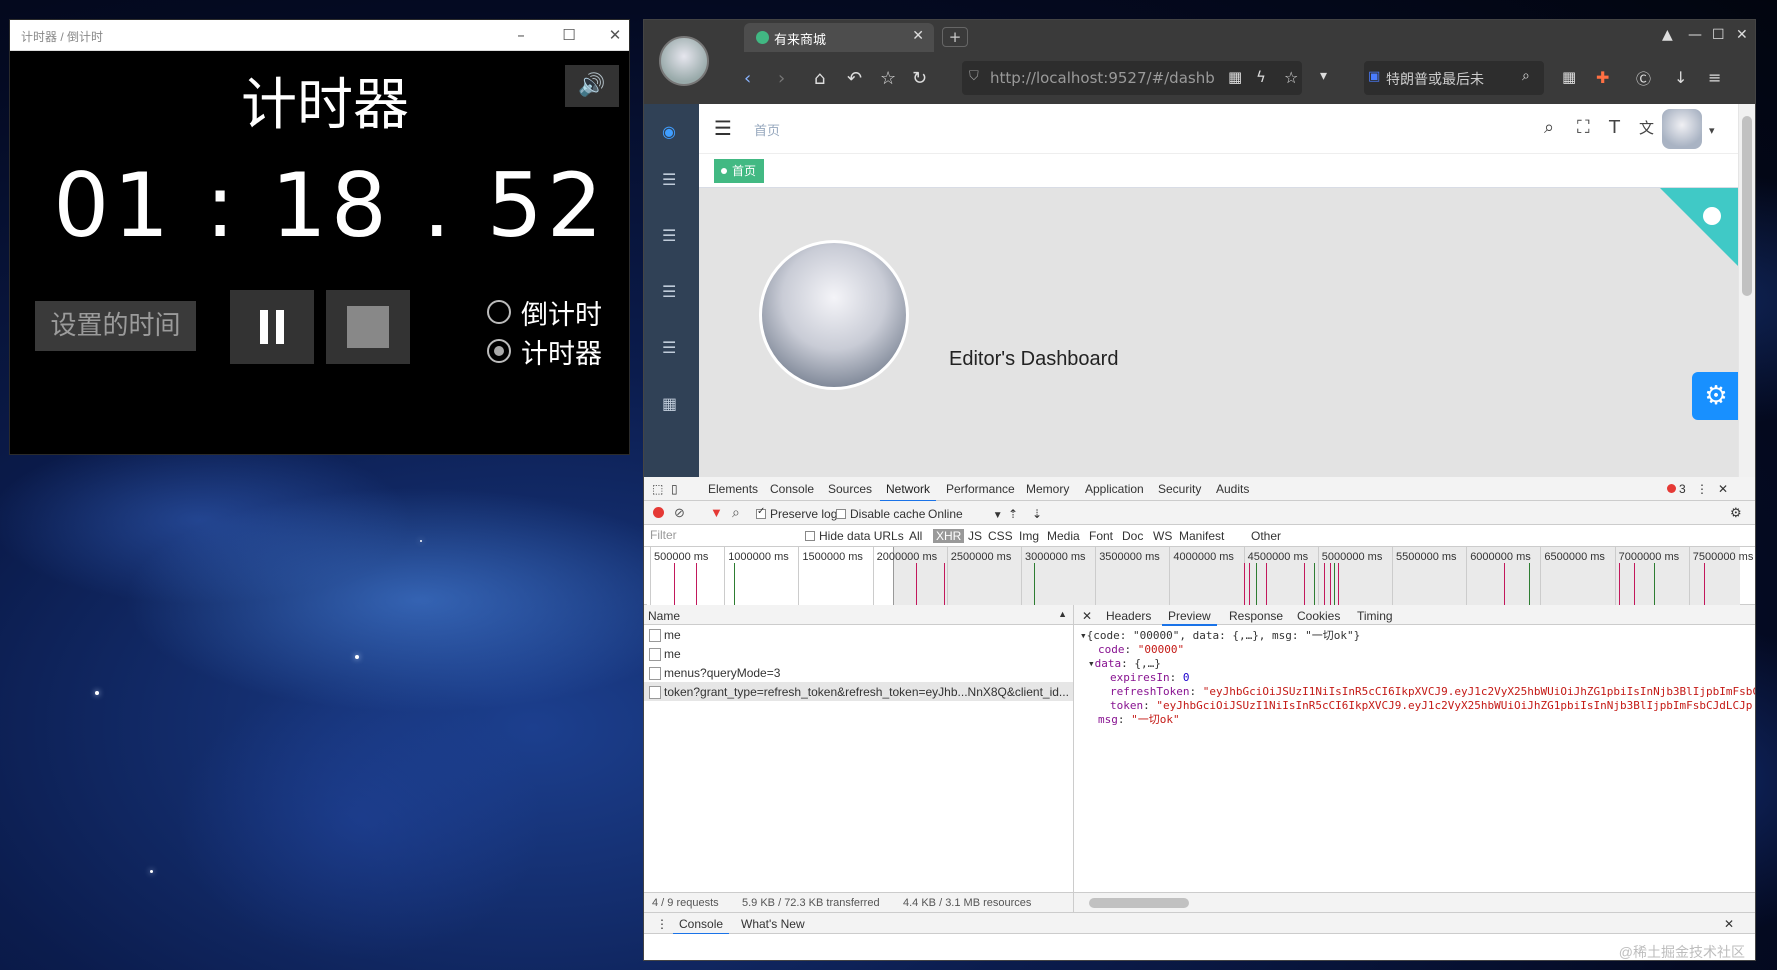 The width and height of the screenshot is (1777, 970). I want to click on record-icon, so click(658, 512).